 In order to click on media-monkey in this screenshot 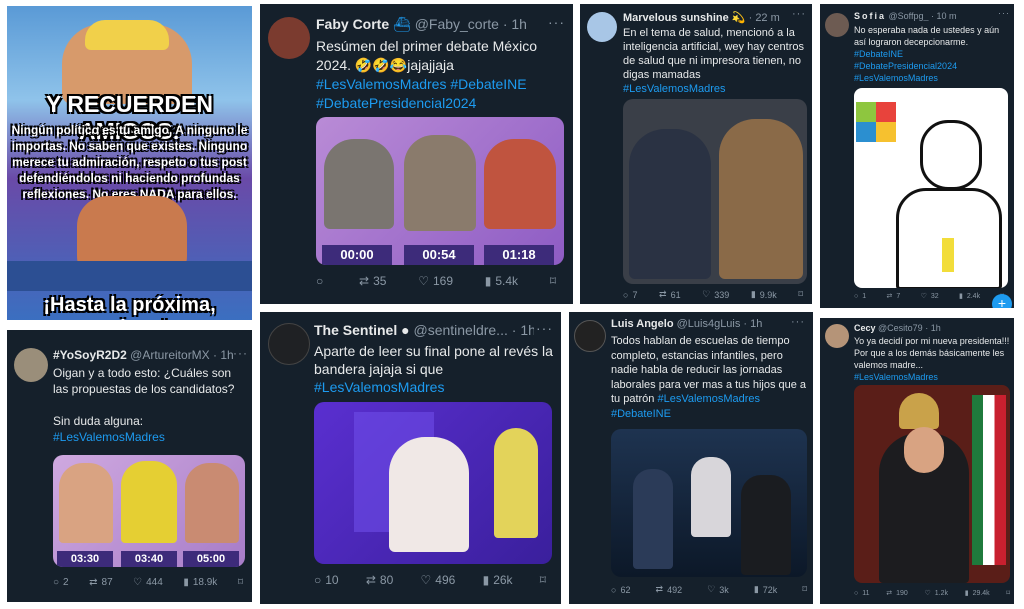, I will do `click(761, 199)`.